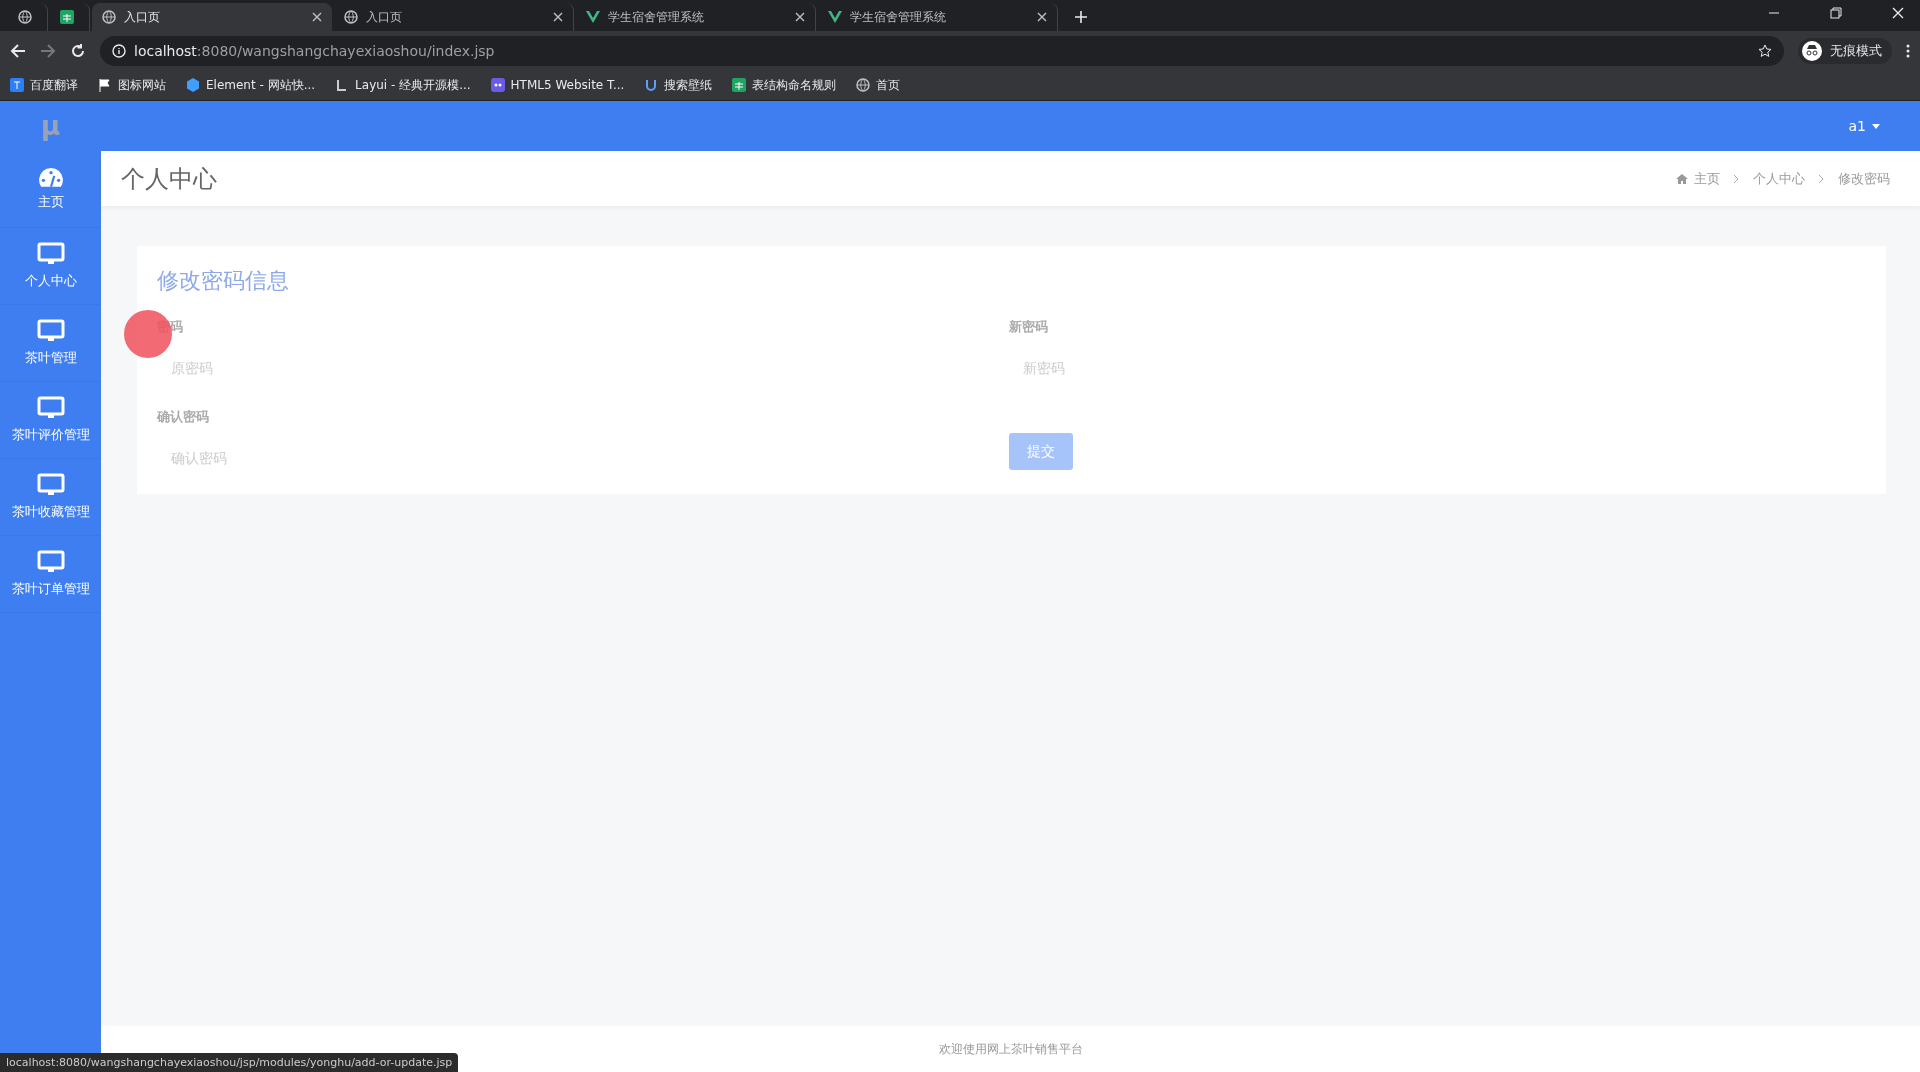  Describe the element at coordinates (50, 281) in the screenshot. I see `sidebar-label: 个人中心` at that location.